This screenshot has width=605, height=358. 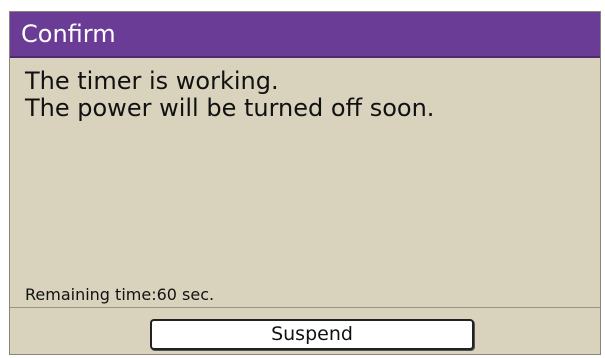 I want to click on remaining-time-value: 60 sec., so click(x=185, y=294).